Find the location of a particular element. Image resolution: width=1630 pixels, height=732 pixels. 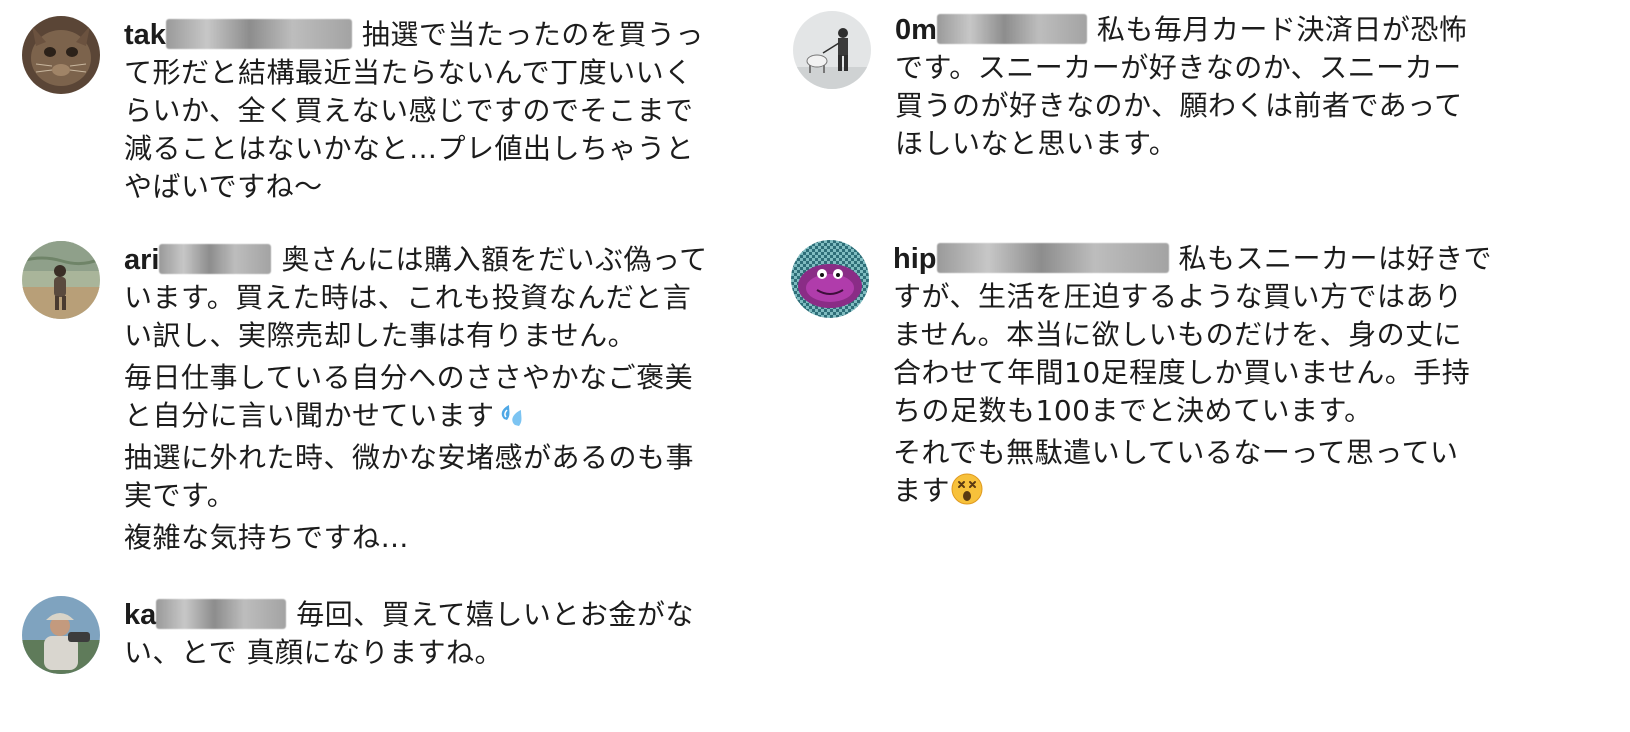

comment-line: tak 抽選で当たったのを買うっ is located at coordinates (414, 35).